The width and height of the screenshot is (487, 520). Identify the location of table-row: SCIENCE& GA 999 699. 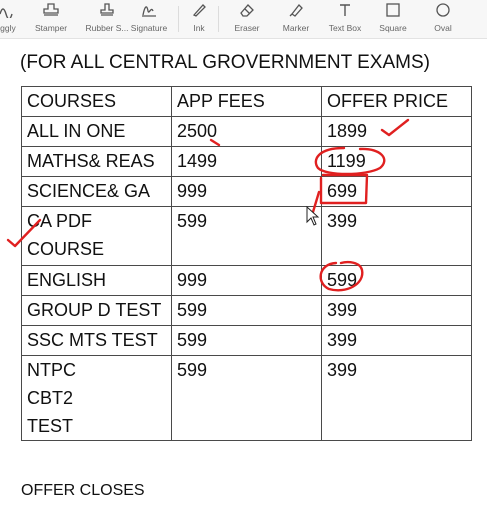
(246, 191).